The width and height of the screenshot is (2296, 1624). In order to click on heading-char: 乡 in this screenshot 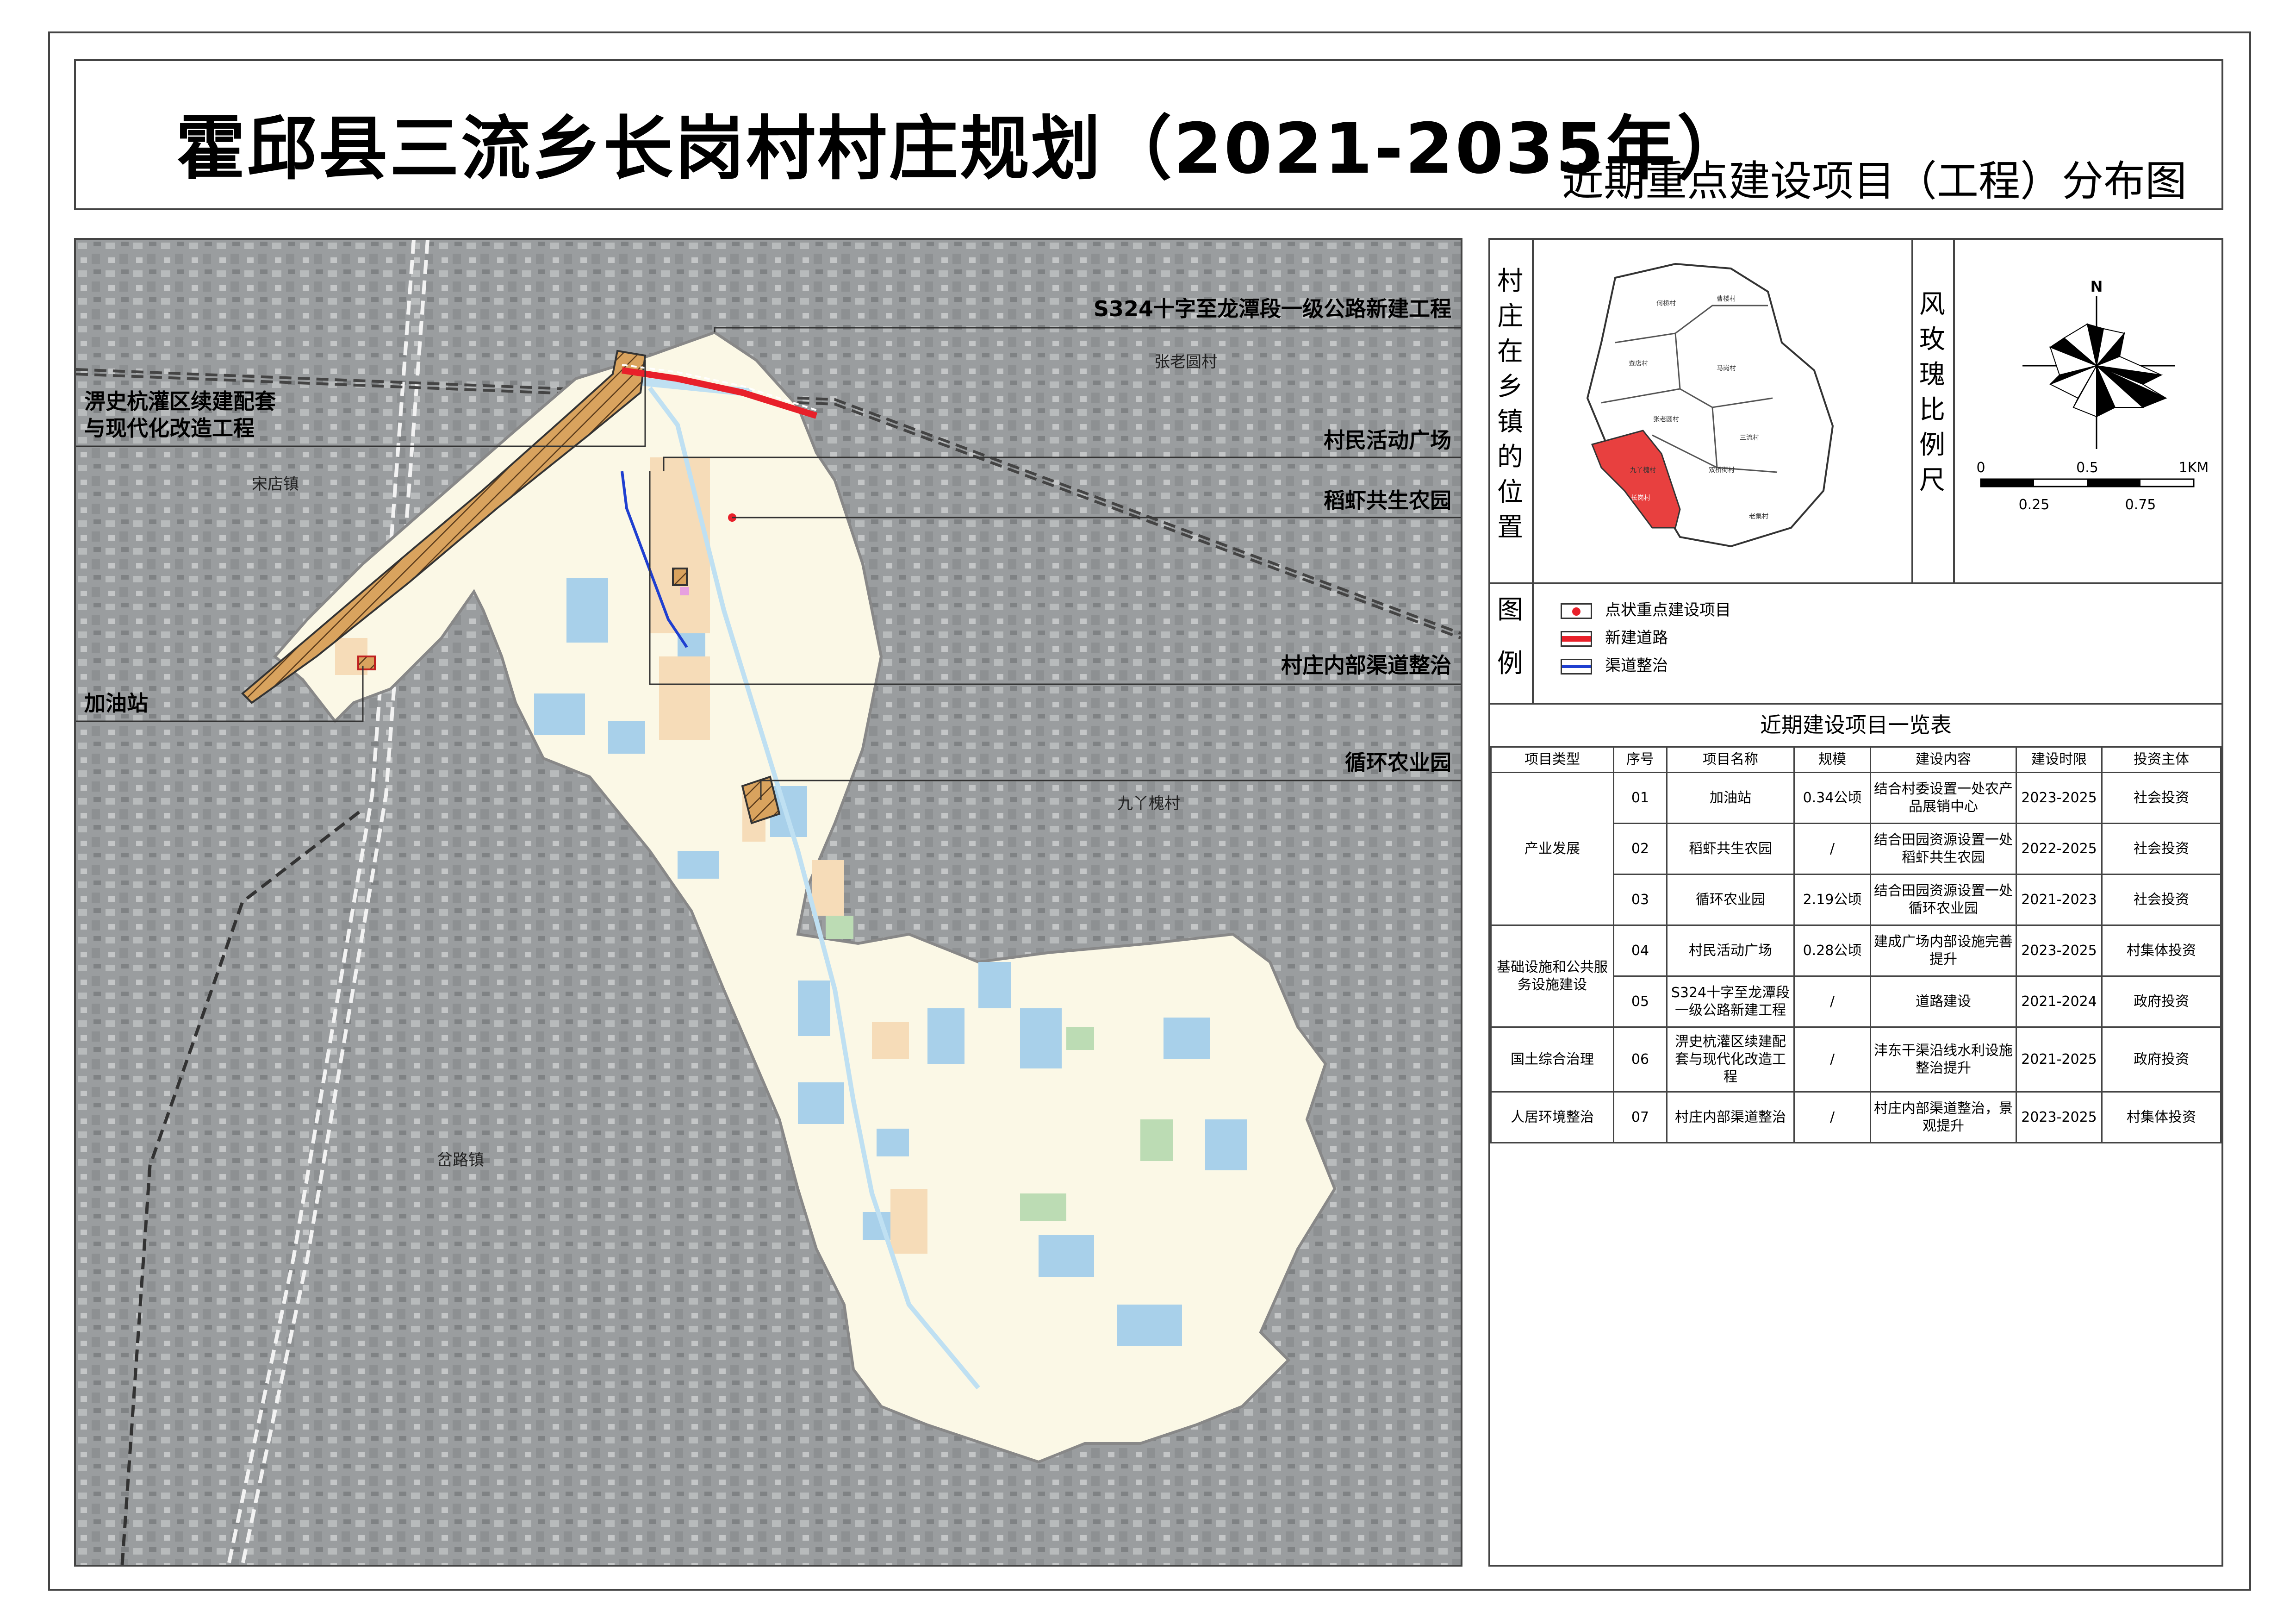, I will do `click(1510, 387)`.